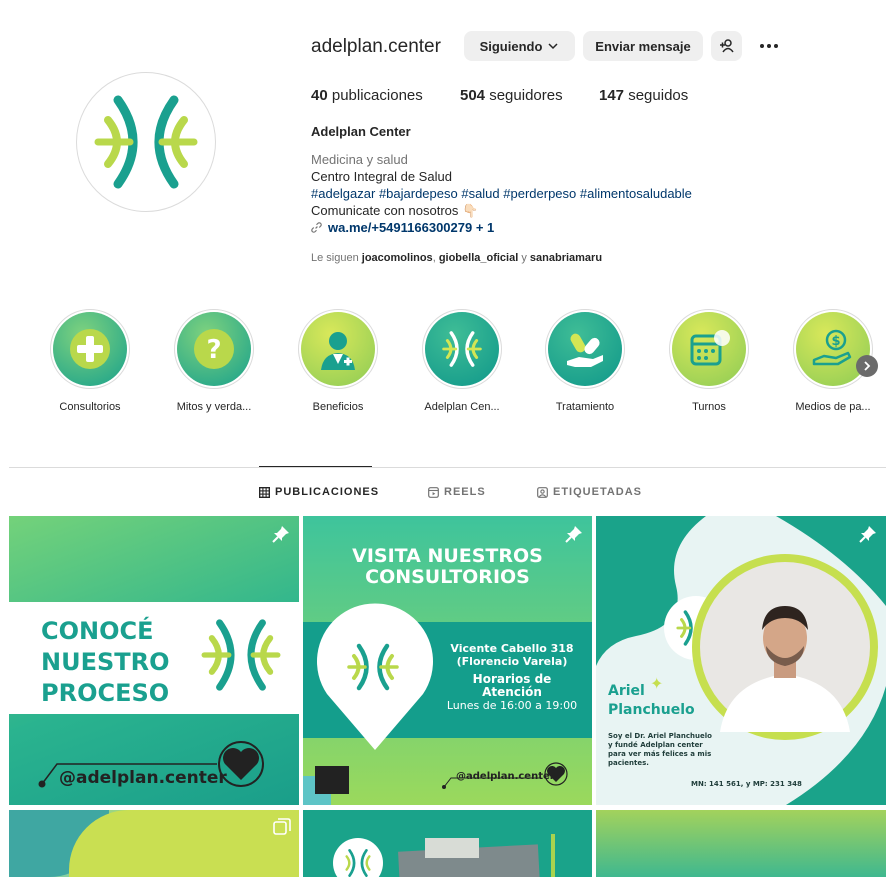  I want to click on post-text: CONOCÉ, so click(97, 631).